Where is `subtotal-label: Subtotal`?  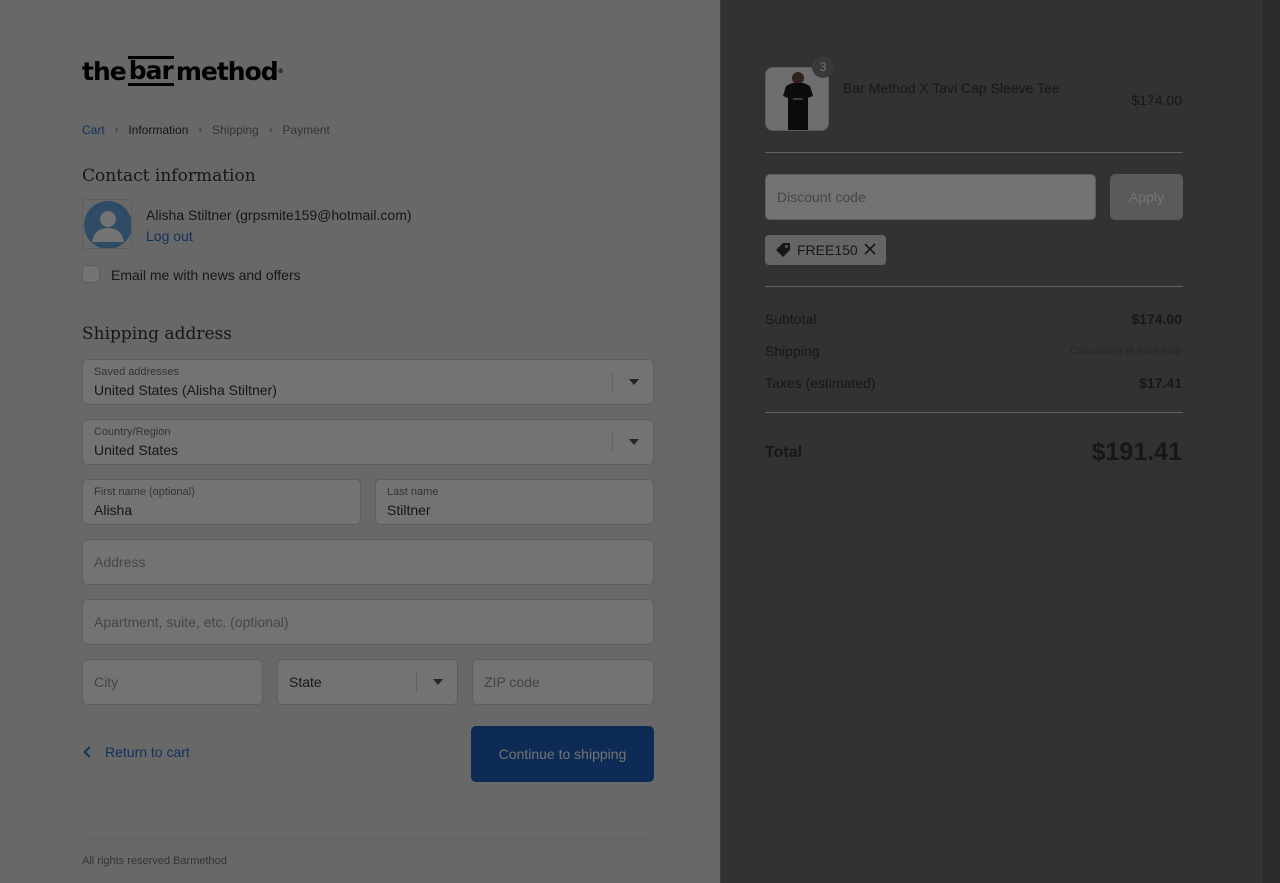
subtotal-label: Subtotal is located at coordinates (791, 319).